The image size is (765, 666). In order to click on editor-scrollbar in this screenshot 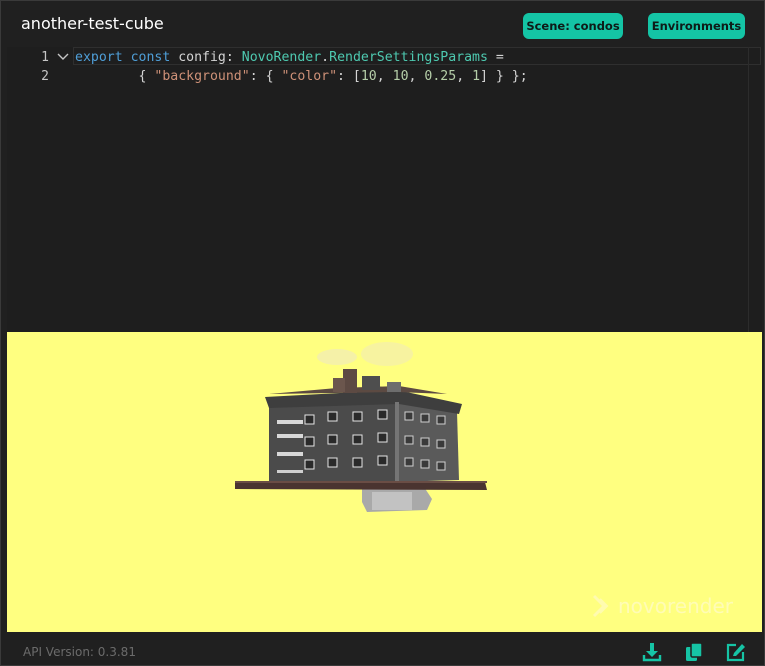, I will do `click(755, 189)`.